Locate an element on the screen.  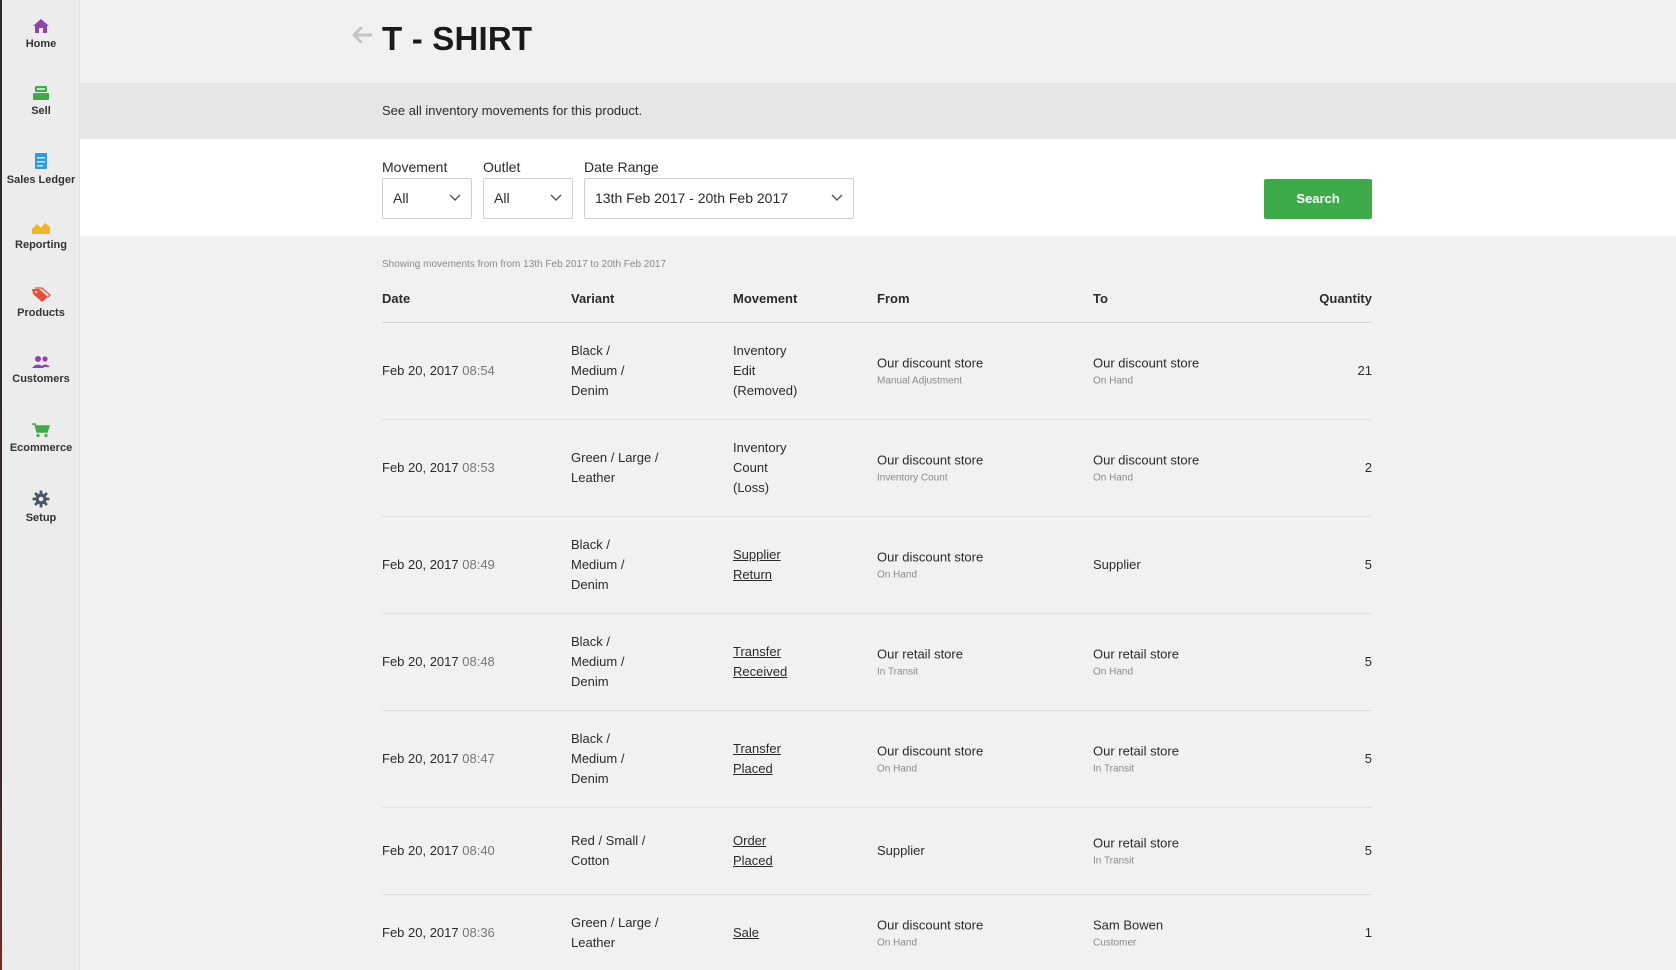
outlet-filter-select: All is located at coordinates (528, 198).